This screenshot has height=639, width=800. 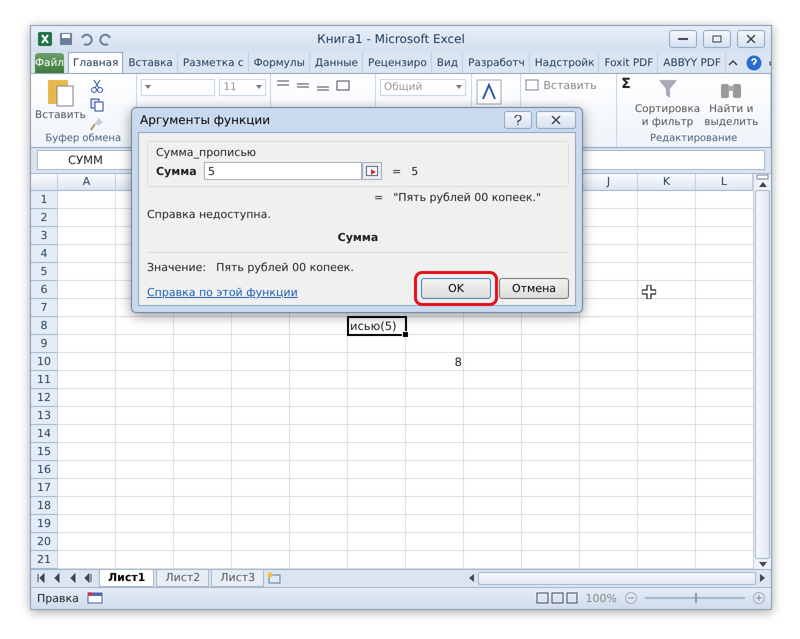 What do you see at coordinates (87, 182) in the screenshot?
I see `column-header: A` at bounding box center [87, 182].